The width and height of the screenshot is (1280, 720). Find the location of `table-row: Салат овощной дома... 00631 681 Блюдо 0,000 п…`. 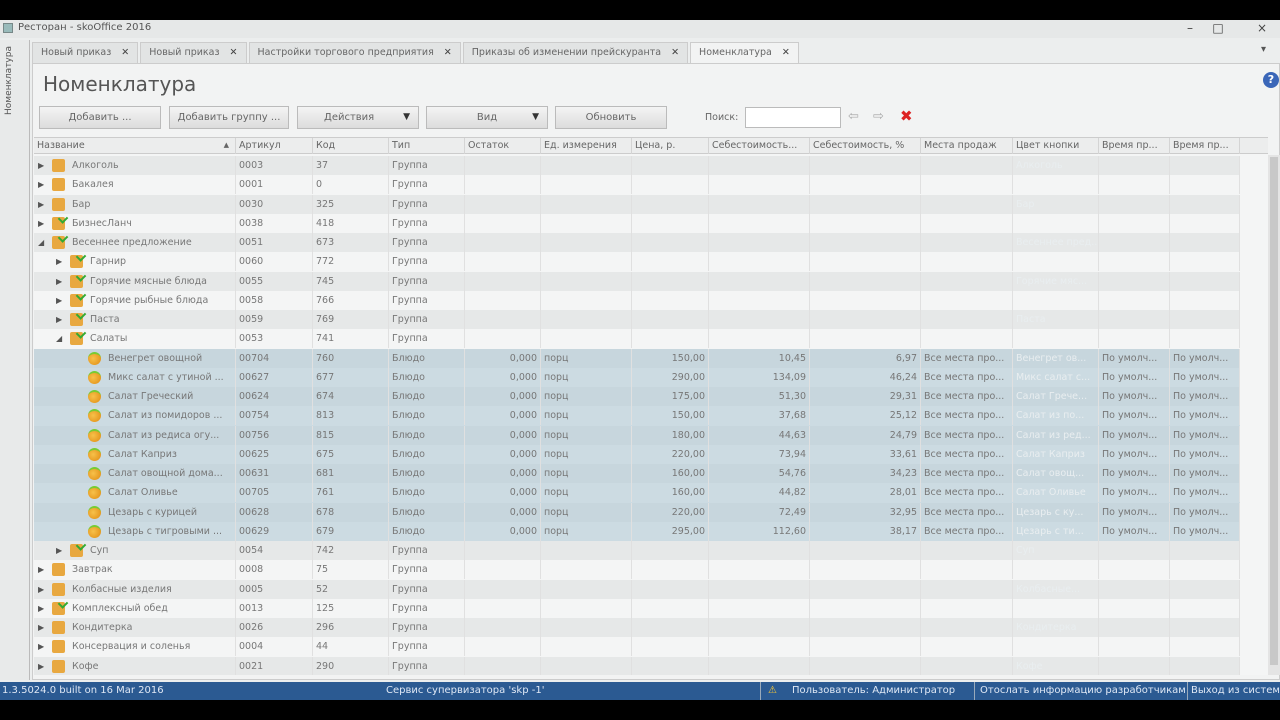

table-row: Салат овощной дома... 00631 681 Блюдо 0,000 п… is located at coordinates (637, 474).